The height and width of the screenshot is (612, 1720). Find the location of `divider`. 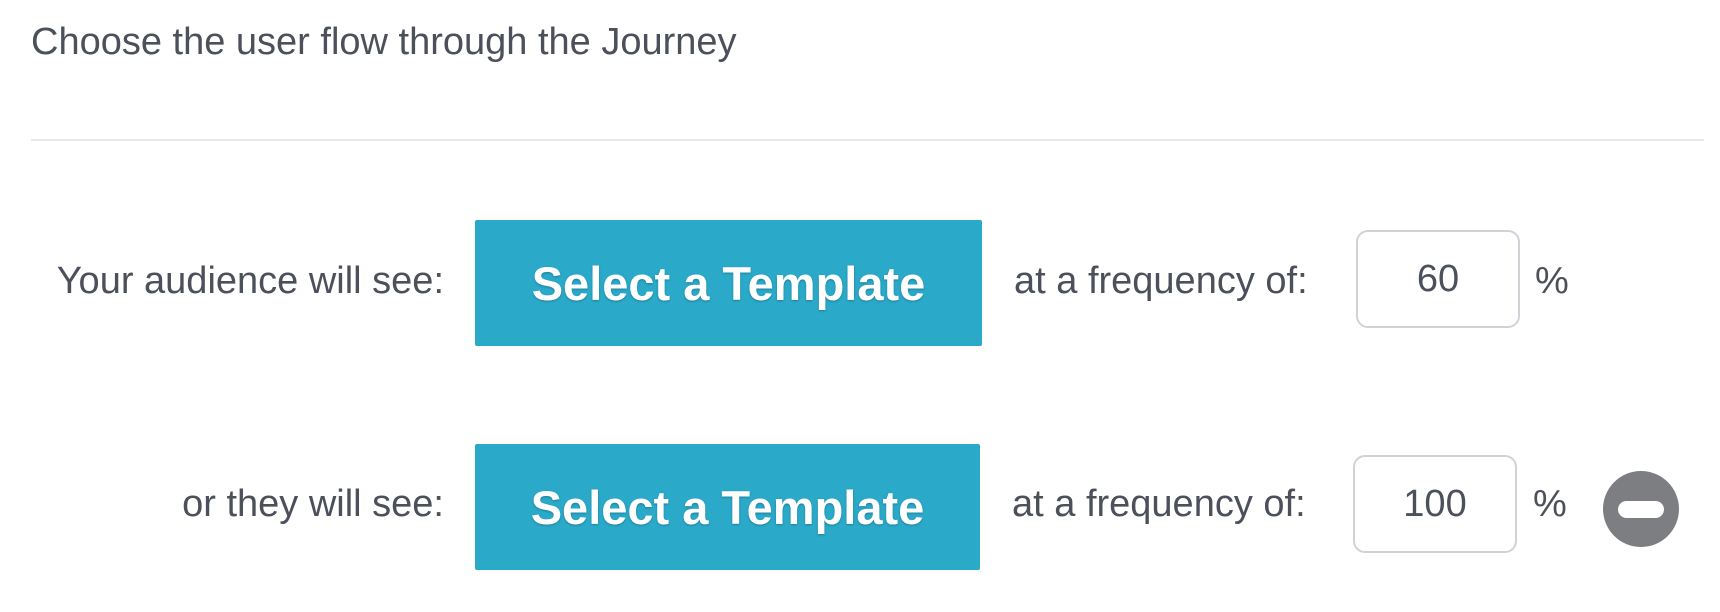

divider is located at coordinates (867, 140).